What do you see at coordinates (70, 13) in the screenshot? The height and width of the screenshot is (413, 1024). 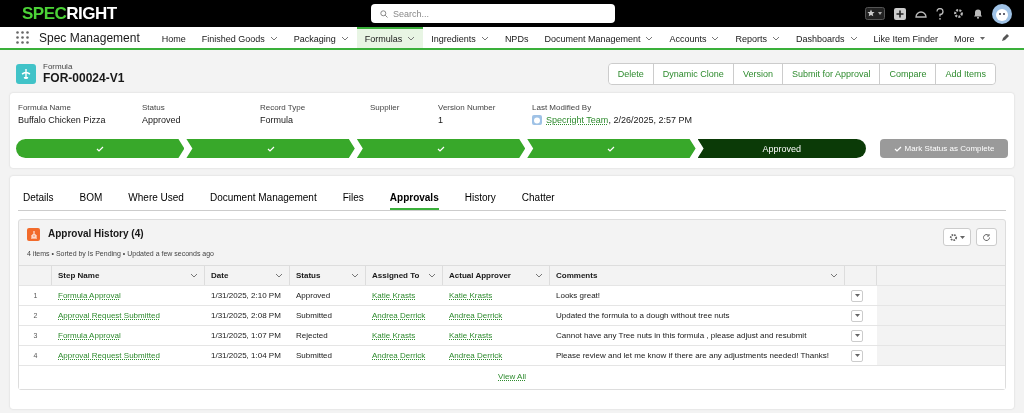 I see `brand-logo: SPECRIGHT` at bounding box center [70, 13].